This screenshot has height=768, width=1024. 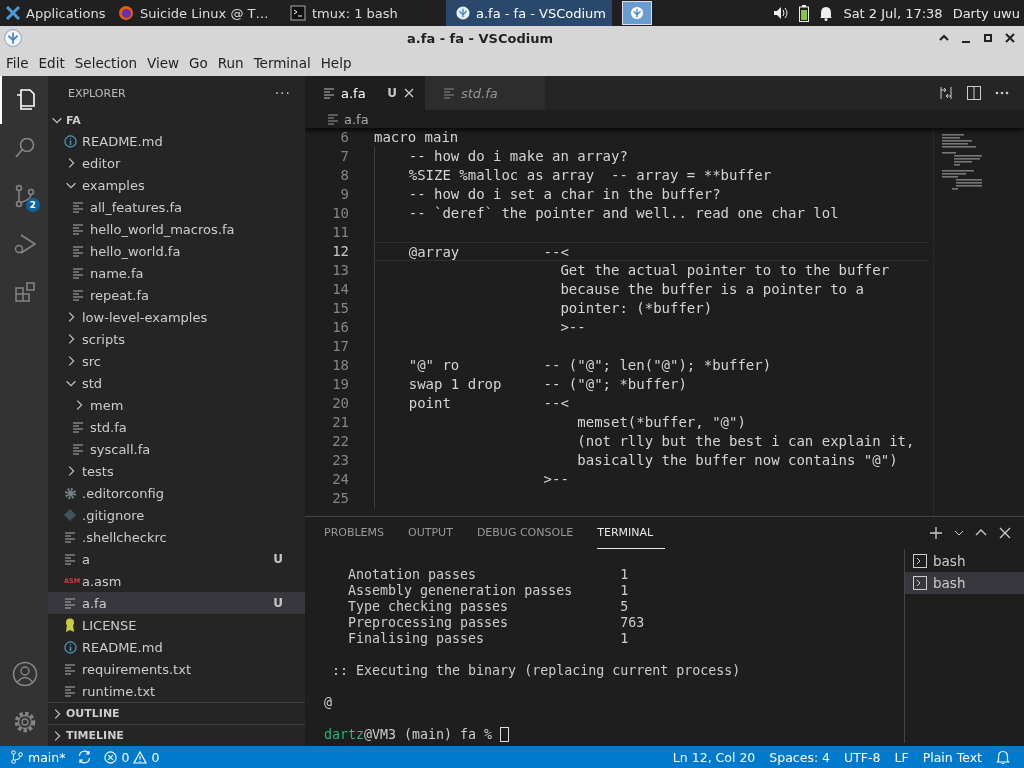 What do you see at coordinates (340, 498) in the screenshot?
I see `line-number: 25` at bounding box center [340, 498].